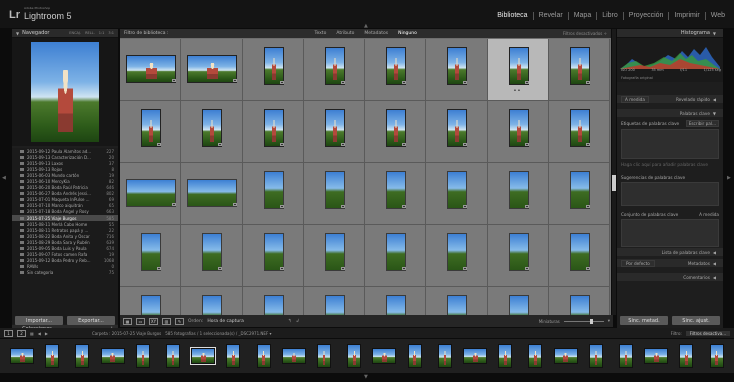 The image size is (734, 382). I want to click on slider-knob, so click(591, 321).